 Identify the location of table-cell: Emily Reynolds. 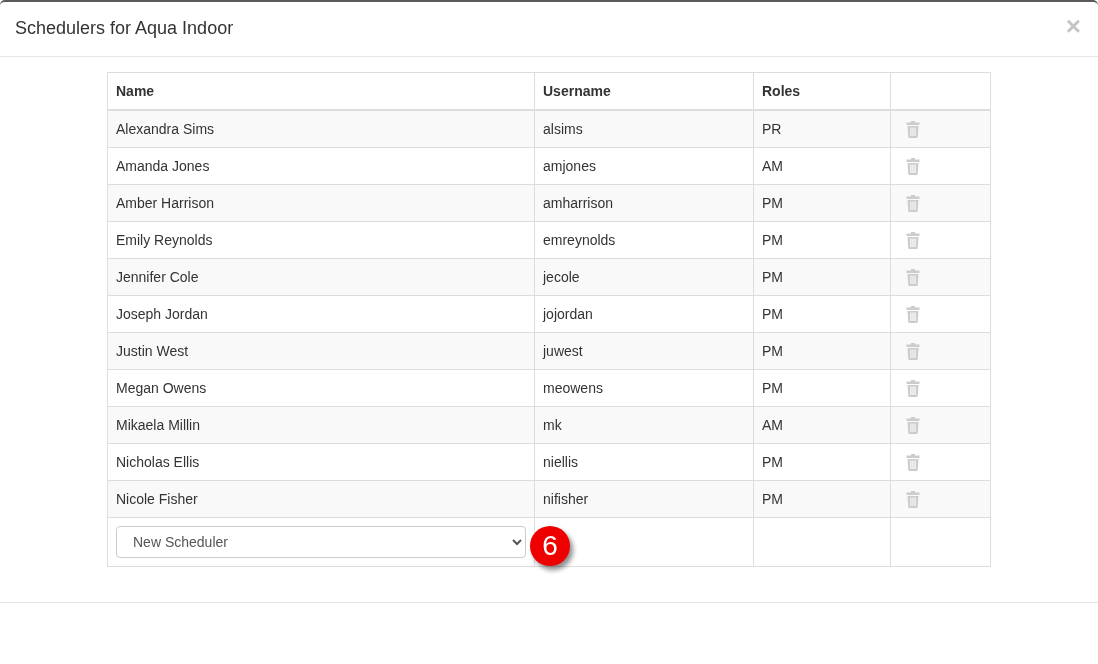
(321, 240).